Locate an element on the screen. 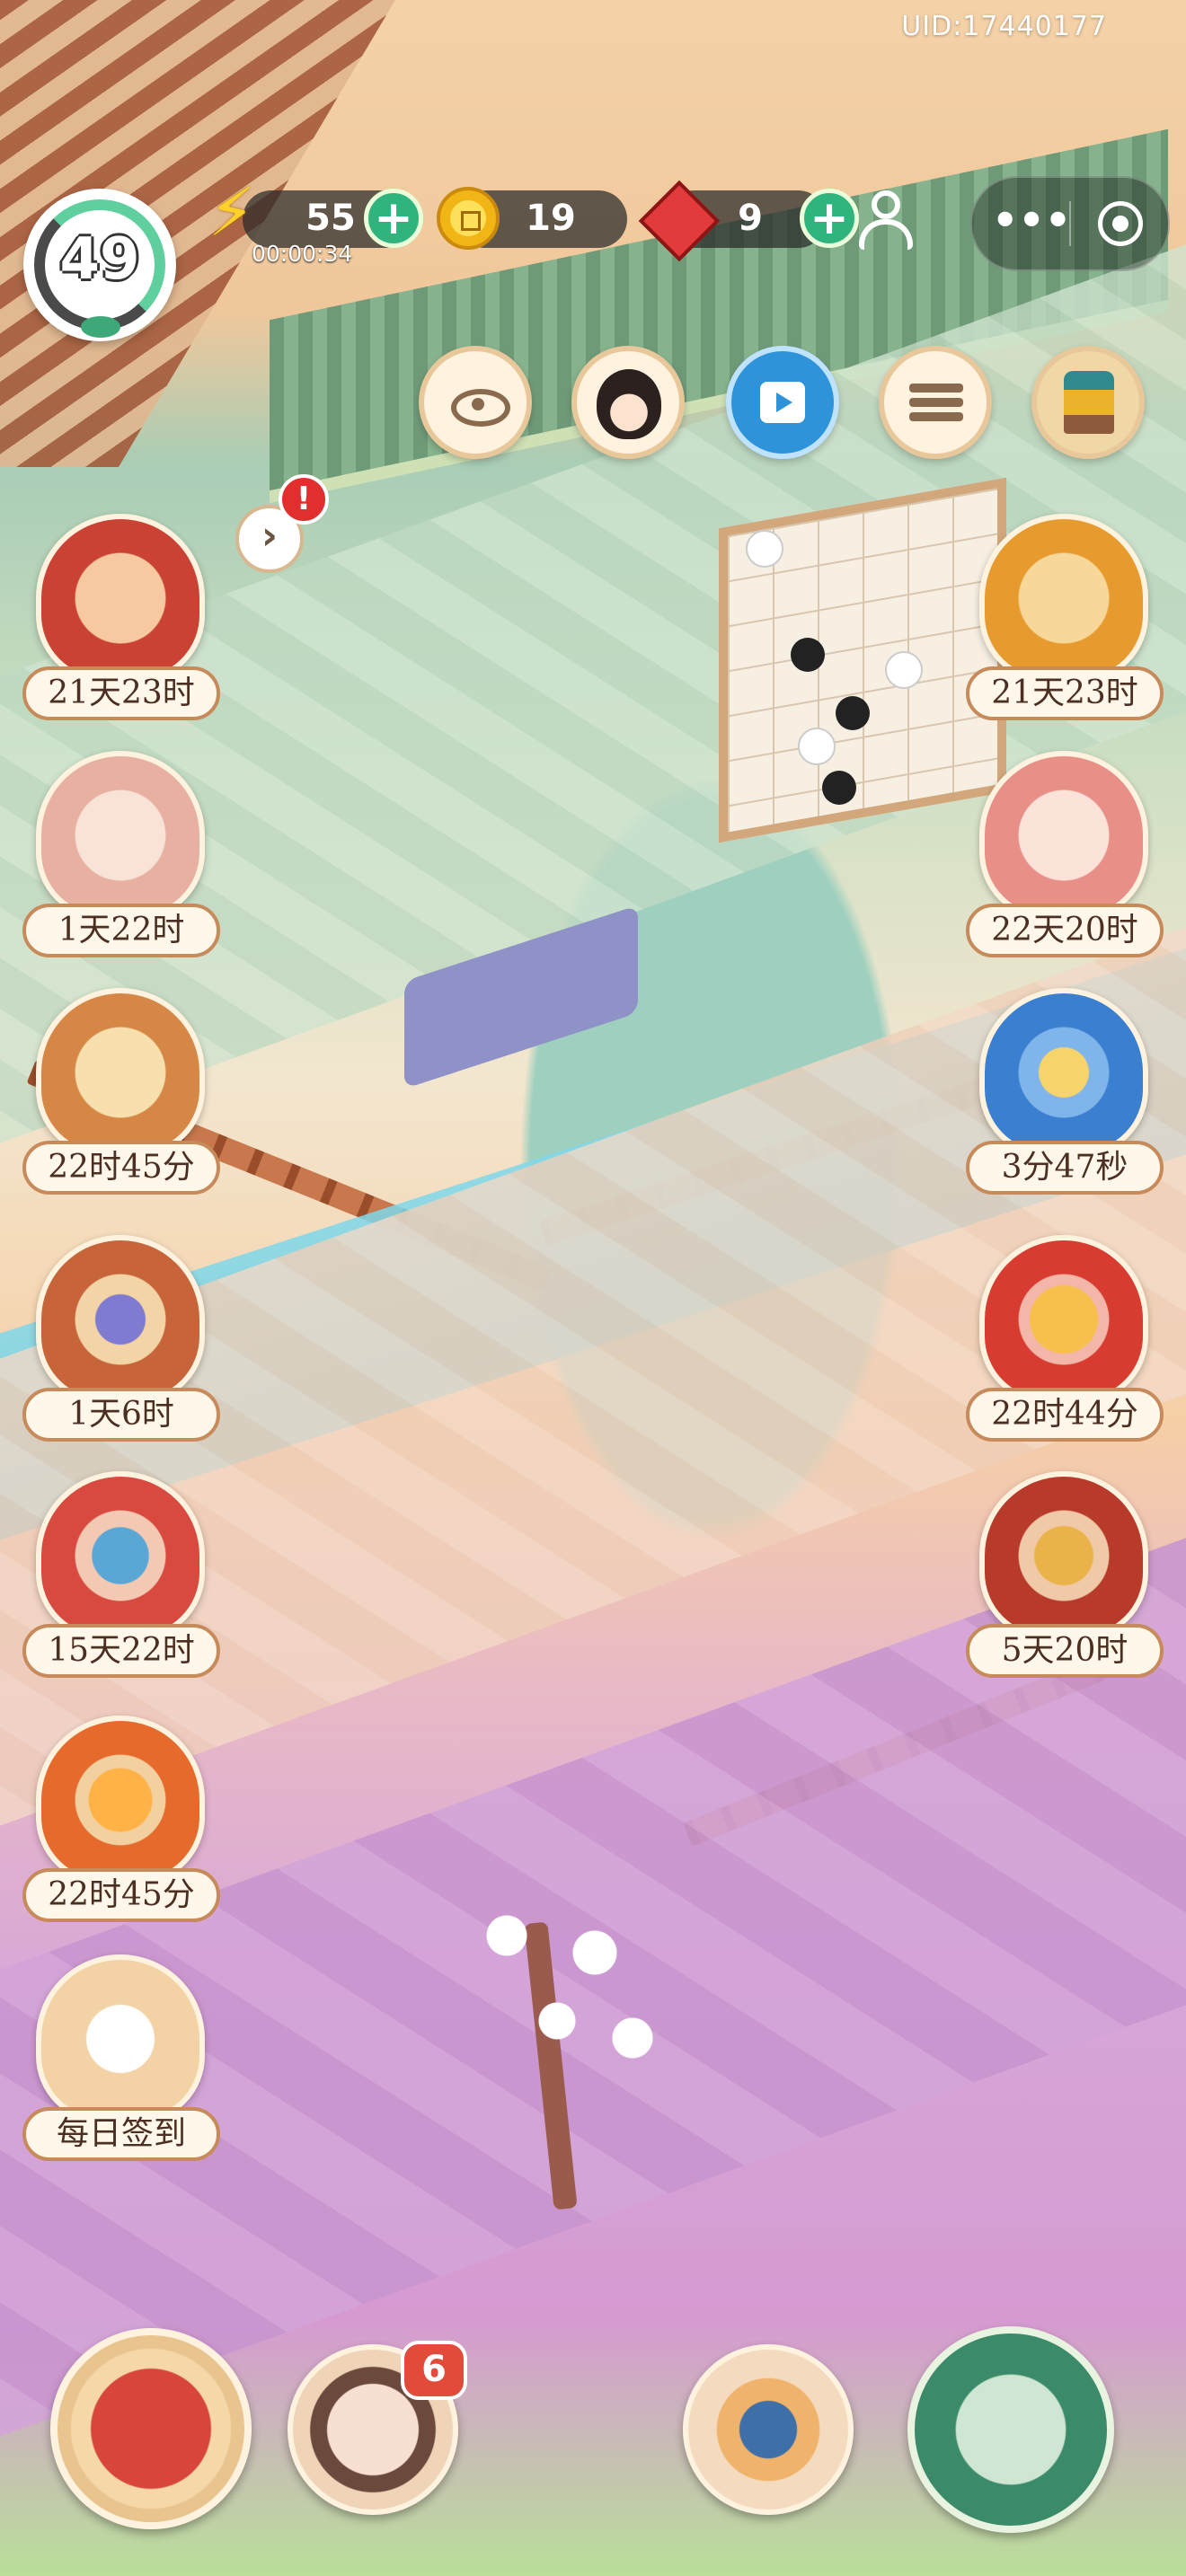  fan-fish-icon is located at coordinates (120, 1555).